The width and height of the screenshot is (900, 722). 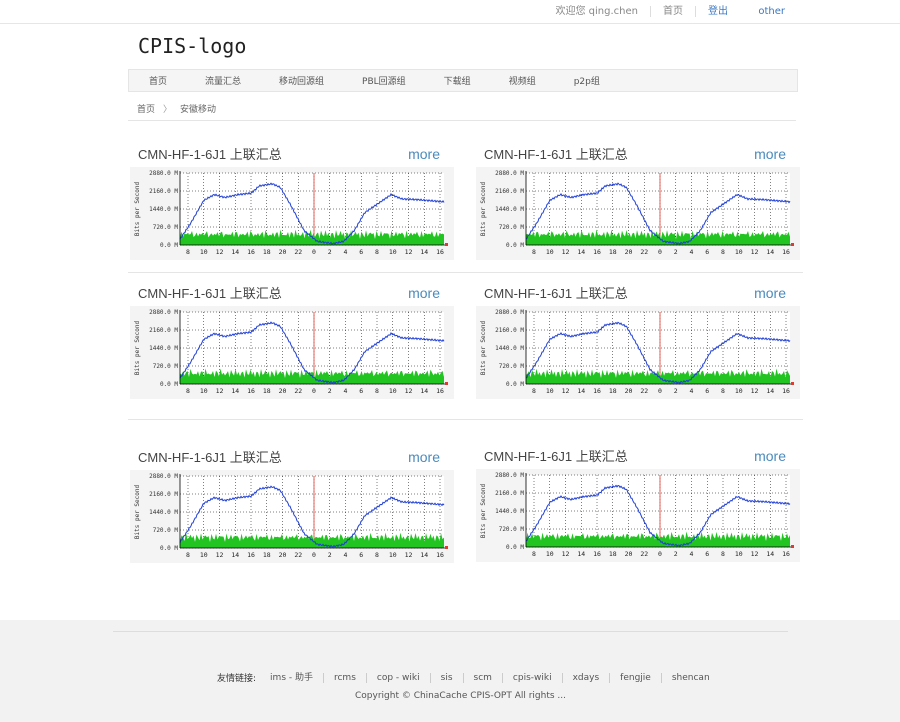 I want to click on nav-item-home: 首页, so click(x=158, y=80).